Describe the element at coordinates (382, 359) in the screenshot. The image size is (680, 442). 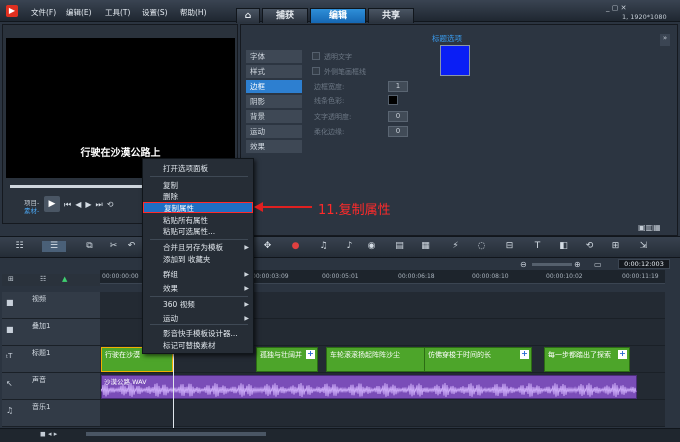
I see `title-clip: 车轮滚滚扬起阵阵沙尘+` at that location.